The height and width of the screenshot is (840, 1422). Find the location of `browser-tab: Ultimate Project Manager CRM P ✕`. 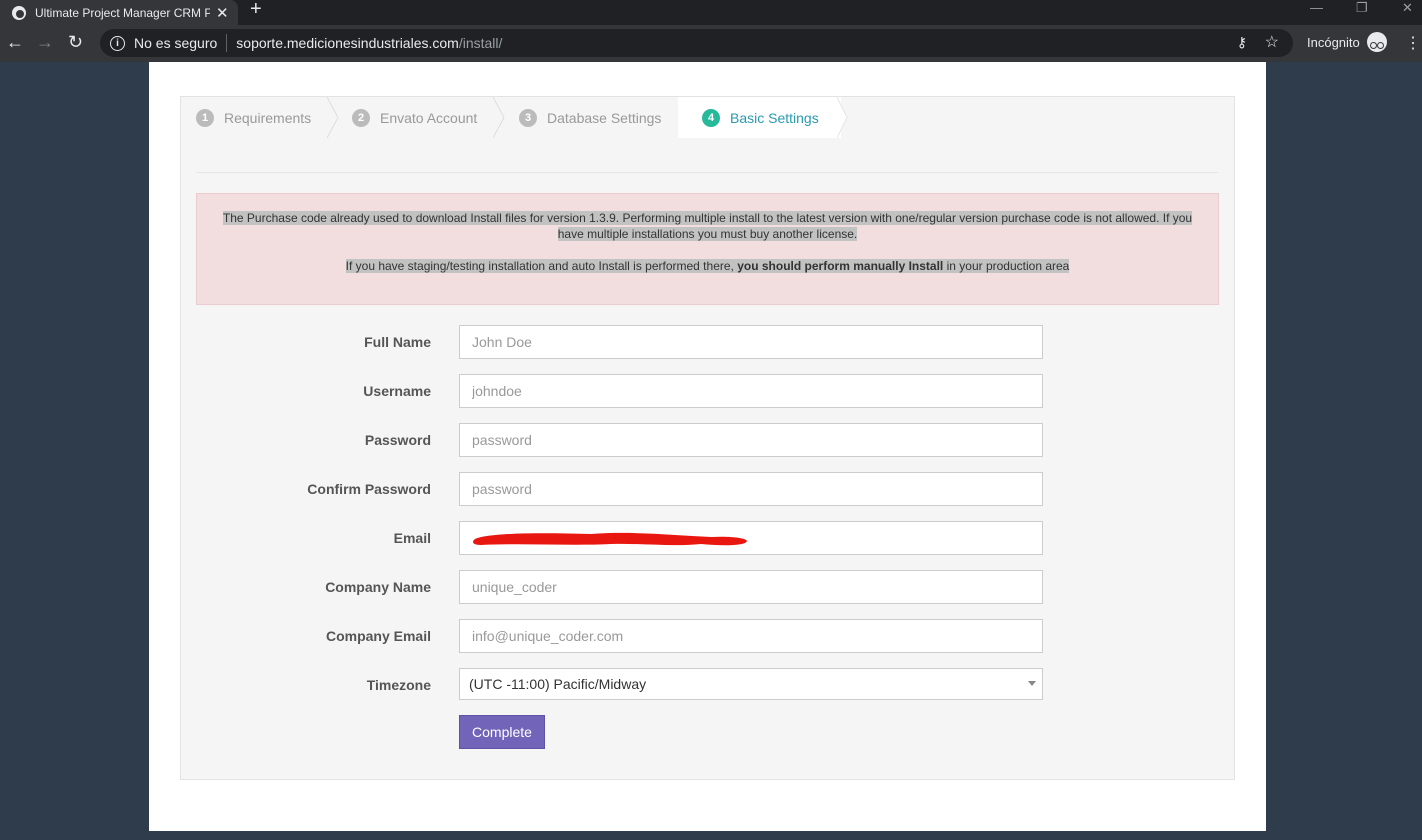

browser-tab: Ultimate Project Manager CRM P ✕ is located at coordinates (119, 12).